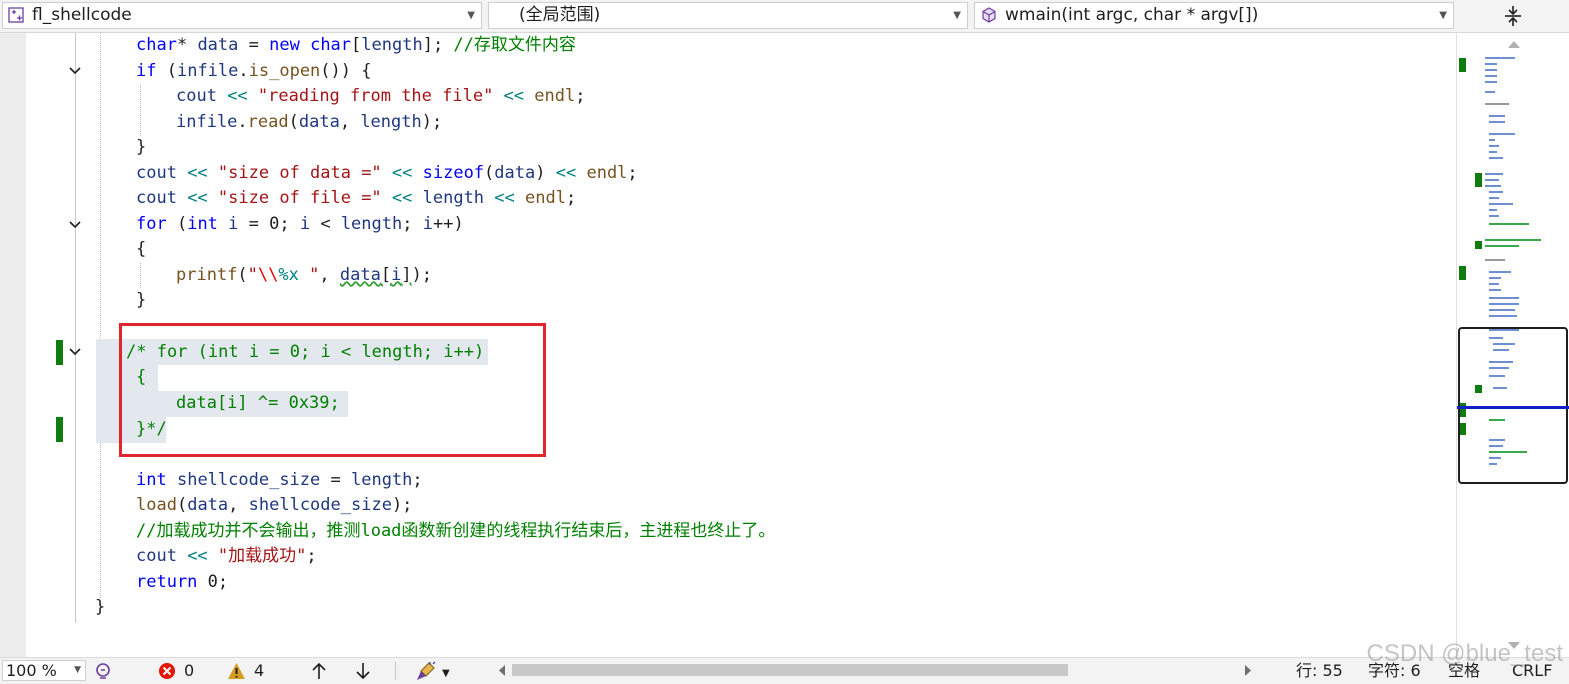 Image resolution: width=1569 pixels, height=684 pixels. Describe the element at coordinates (1214, 15) in the screenshot. I see `member-dropdown: wmain(int argc, char * argv[]) ▼` at that location.